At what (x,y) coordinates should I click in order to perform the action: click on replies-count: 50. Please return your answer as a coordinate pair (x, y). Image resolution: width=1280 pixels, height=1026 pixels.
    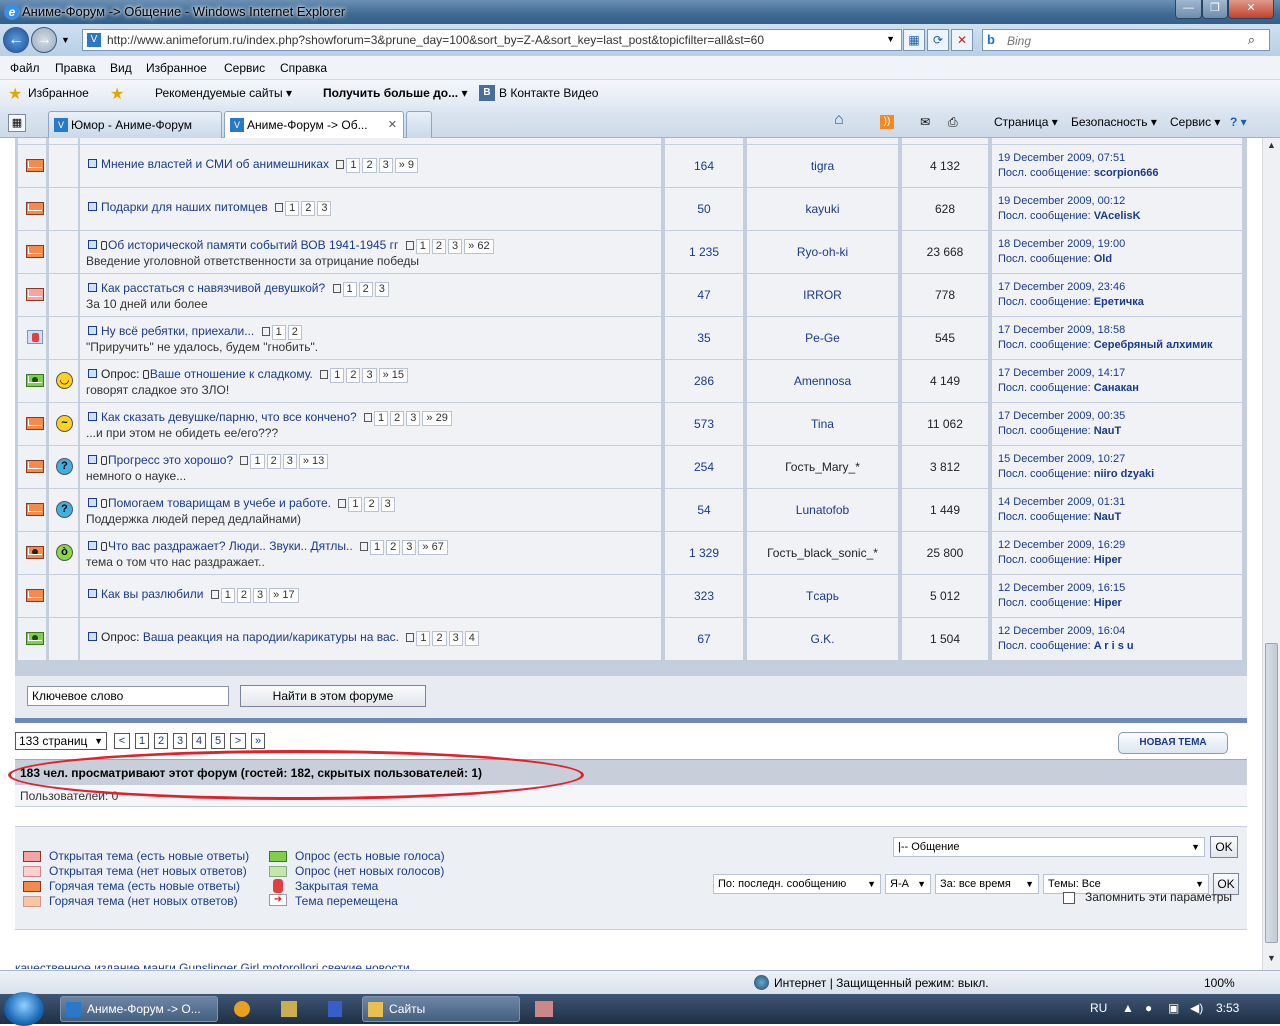
    Looking at the image, I should click on (705, 209).